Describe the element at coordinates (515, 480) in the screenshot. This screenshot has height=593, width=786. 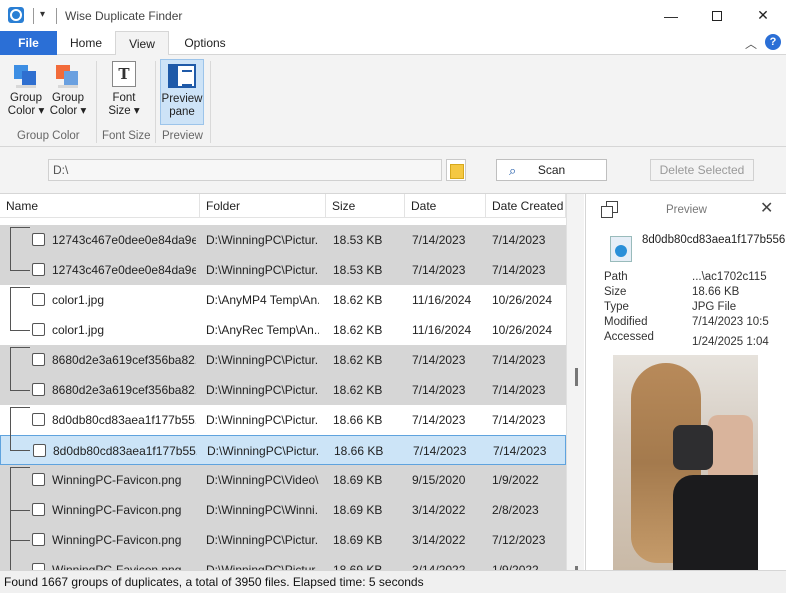
I see `date-created-cell: 1/9/2022` at that location.